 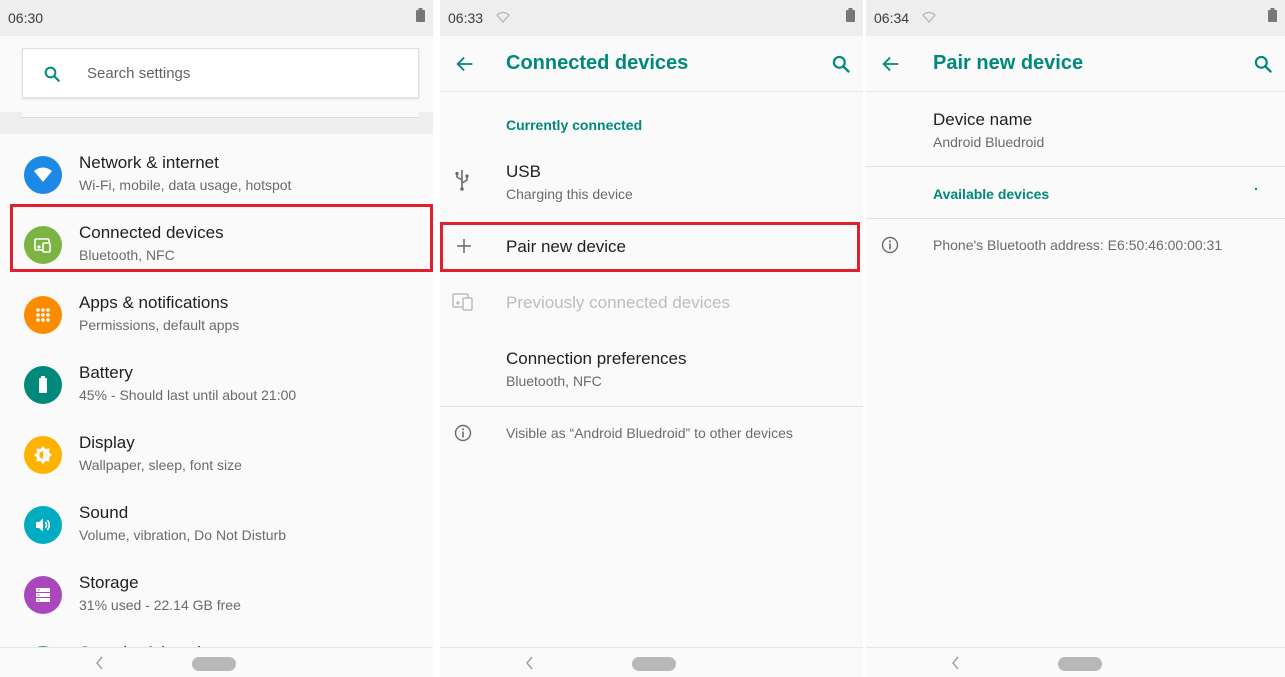 What do you see at coordinates (220, 73) in the screenshot?
I see `search-settings-bar: Search settings` at bounding box center [220, 73].